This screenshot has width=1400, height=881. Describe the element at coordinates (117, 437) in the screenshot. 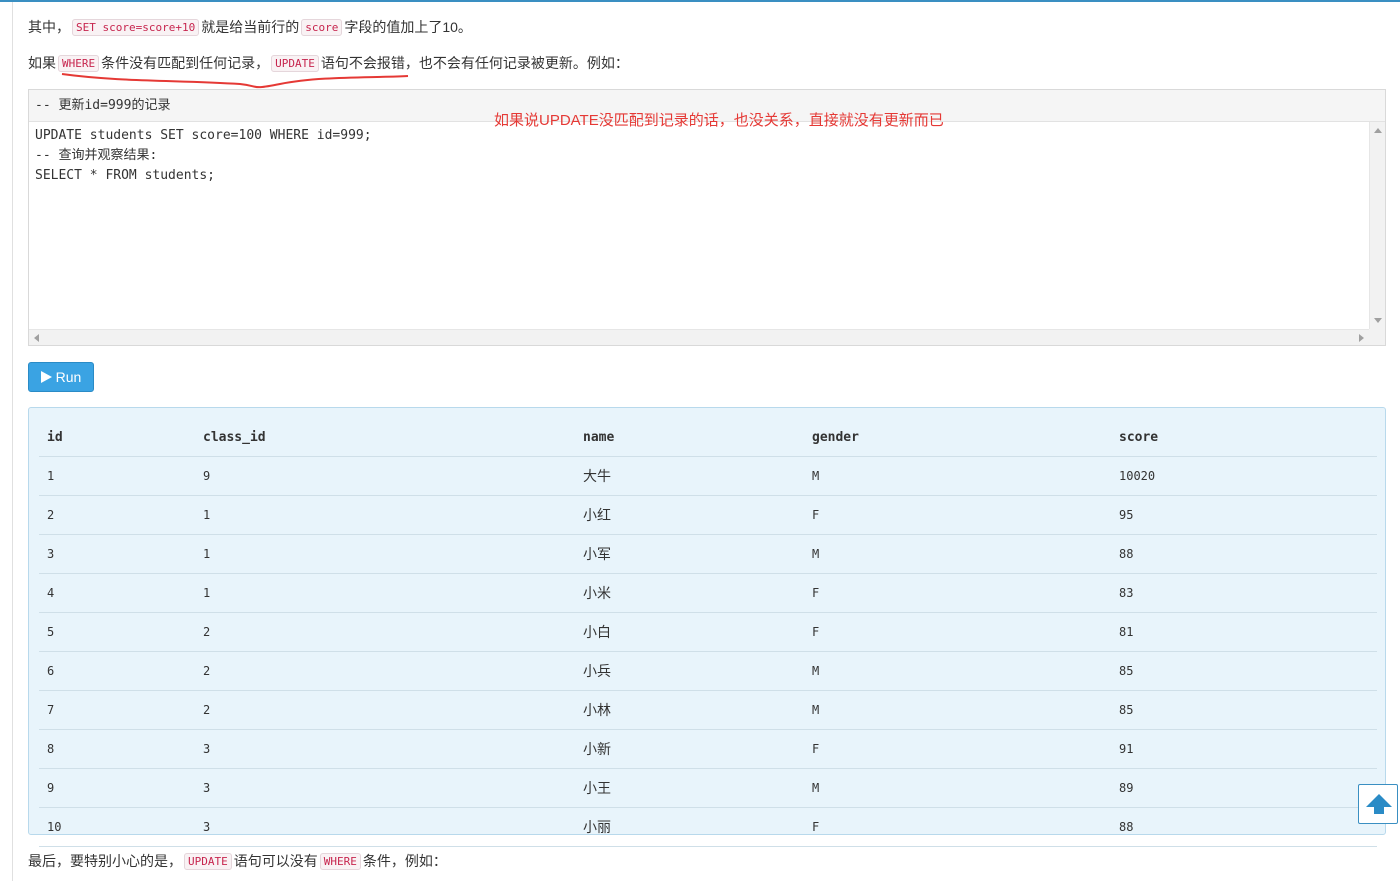

I see `column-header-id: id` at that location.